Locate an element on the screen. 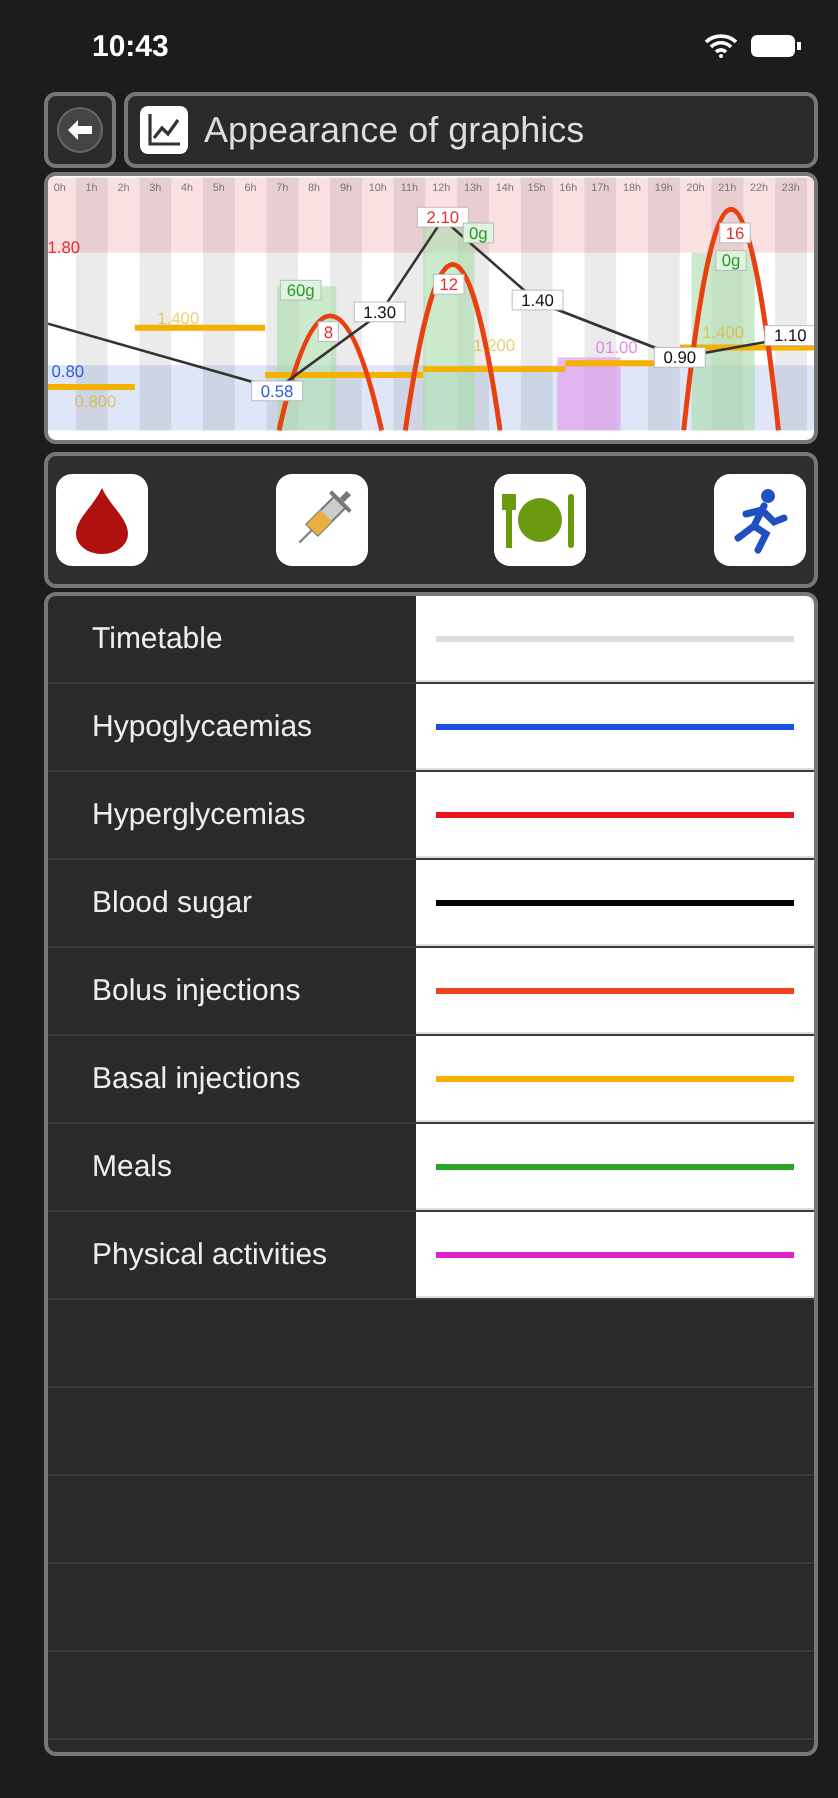 The width and height of the screenshot is (838, 1798). status-time: 10:43 is located at coordinates (130, 46).